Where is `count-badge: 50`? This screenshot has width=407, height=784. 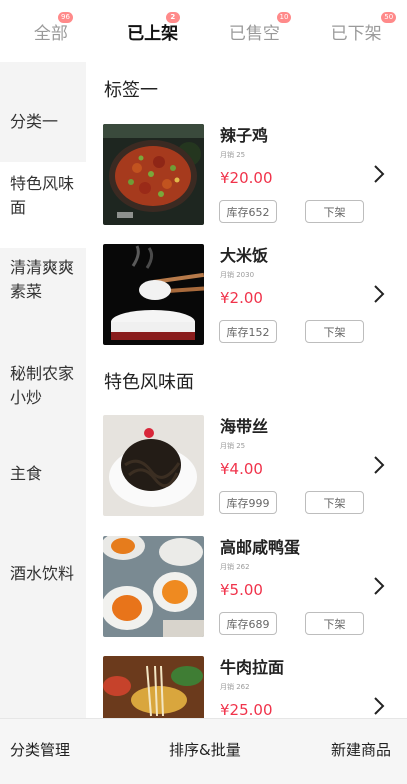
count-badge: 50 is located at coordinates (389, 17).